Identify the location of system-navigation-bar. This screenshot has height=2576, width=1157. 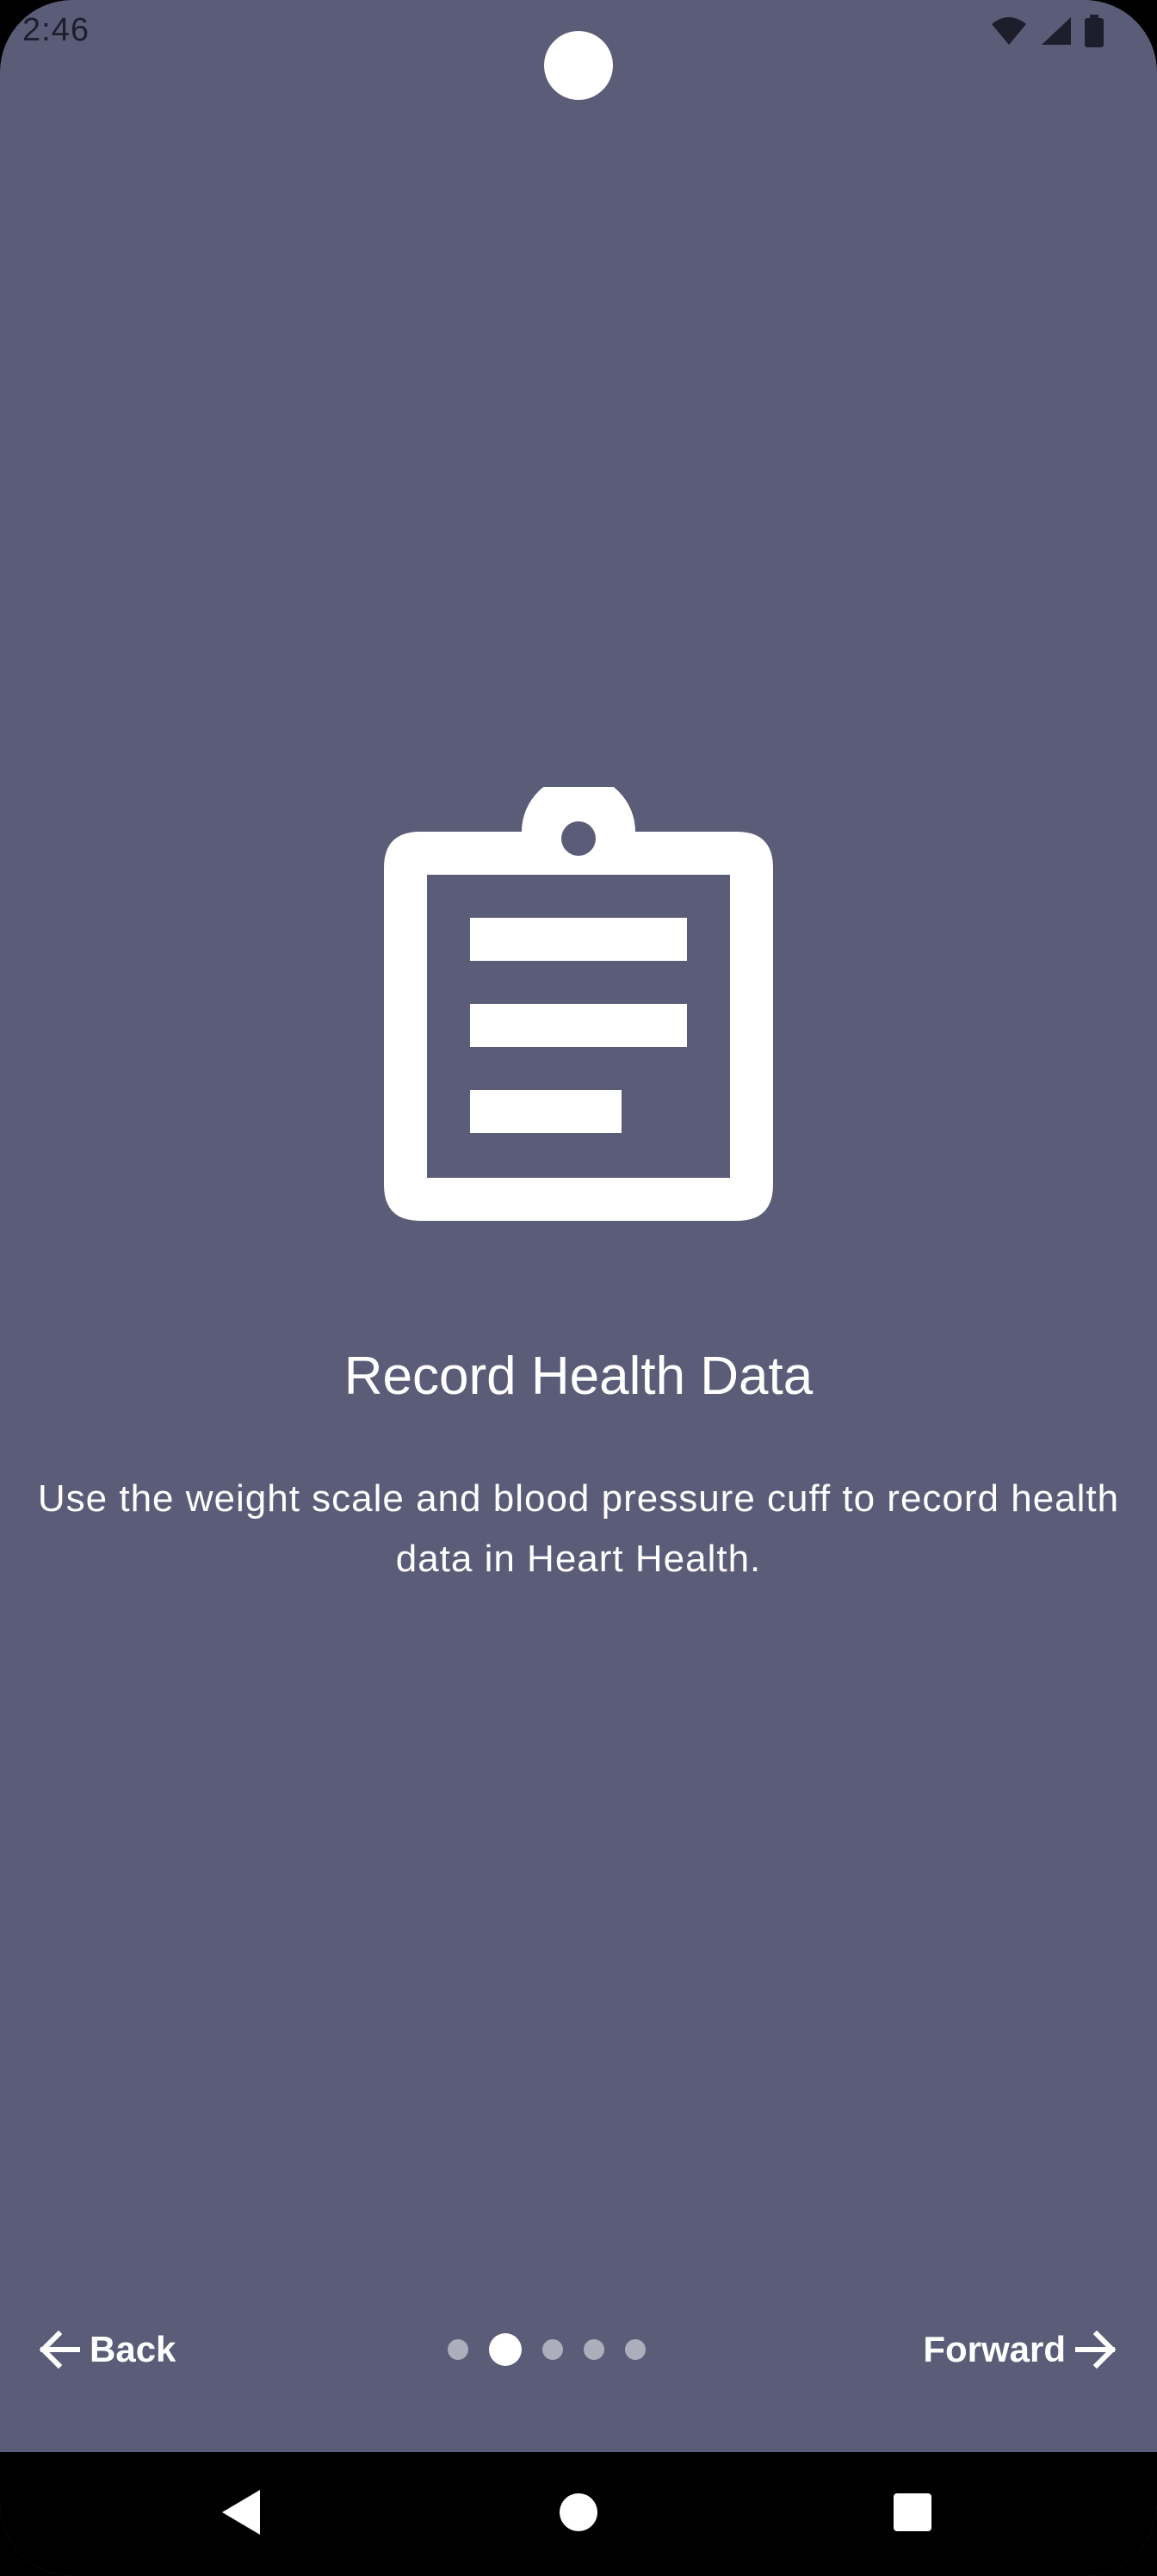
(579, 2514).